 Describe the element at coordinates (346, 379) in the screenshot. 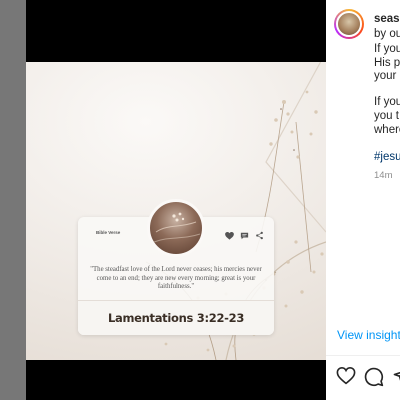

I see `like-heart-icon` at that location.